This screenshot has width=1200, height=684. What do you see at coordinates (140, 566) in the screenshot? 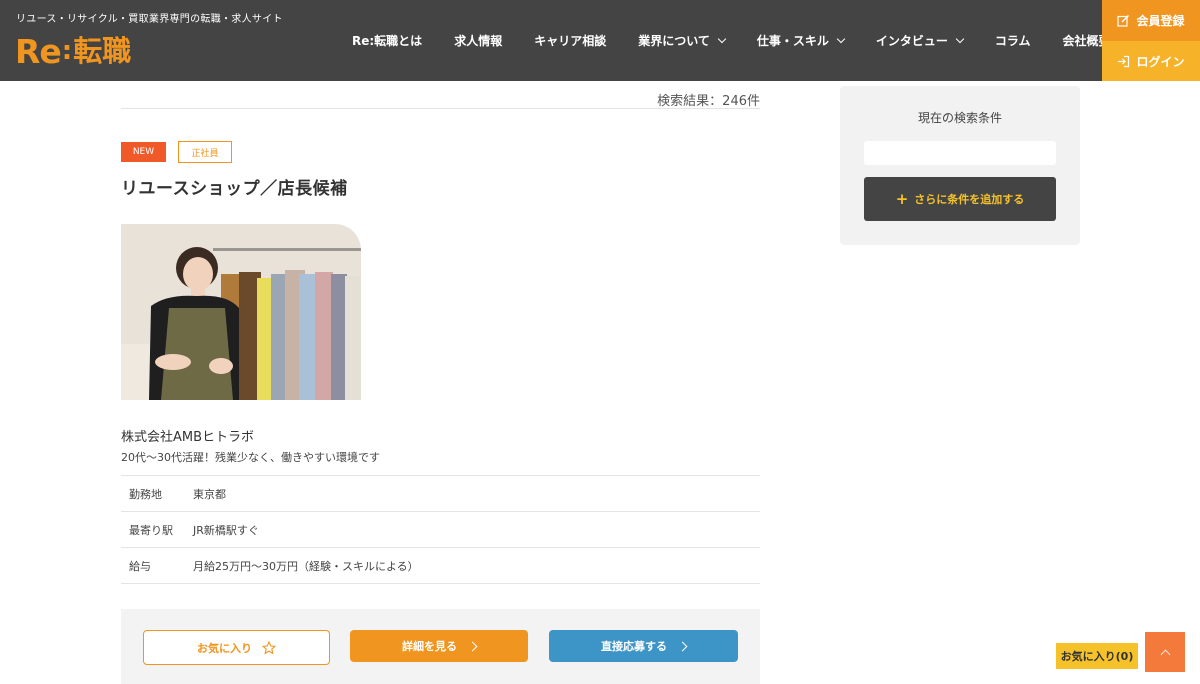
I see `detail-label: 給与` at bounding box center [140, 566].